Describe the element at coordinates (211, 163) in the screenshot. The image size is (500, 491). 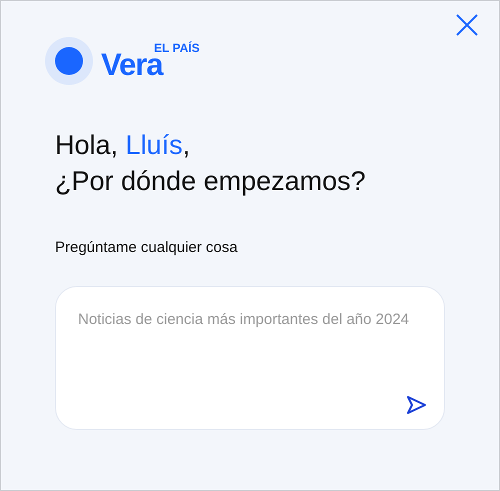
I see `greeting-heading: Hola, Lluís, ¿Por dónde empezamos?` at that location.